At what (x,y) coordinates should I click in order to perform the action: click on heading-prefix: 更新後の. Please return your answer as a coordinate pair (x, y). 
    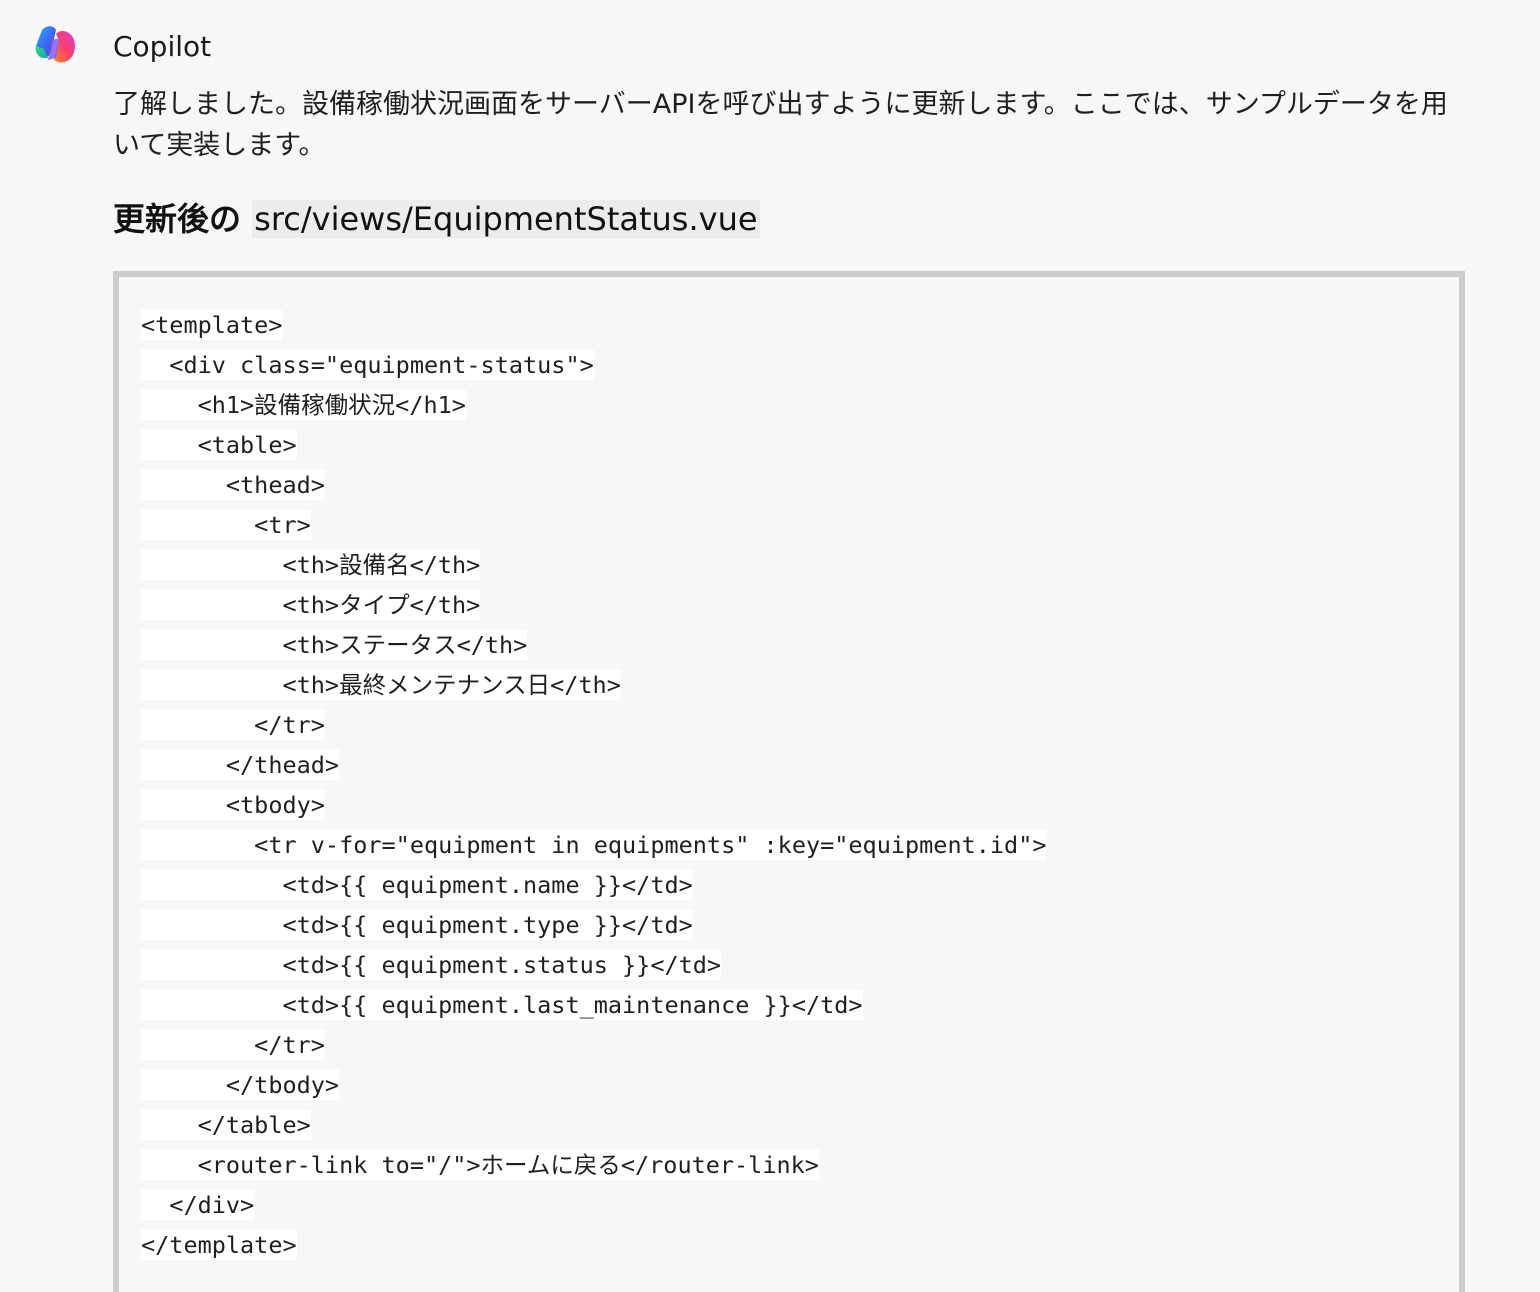
    Looking at the image, I should click on (177, 219).